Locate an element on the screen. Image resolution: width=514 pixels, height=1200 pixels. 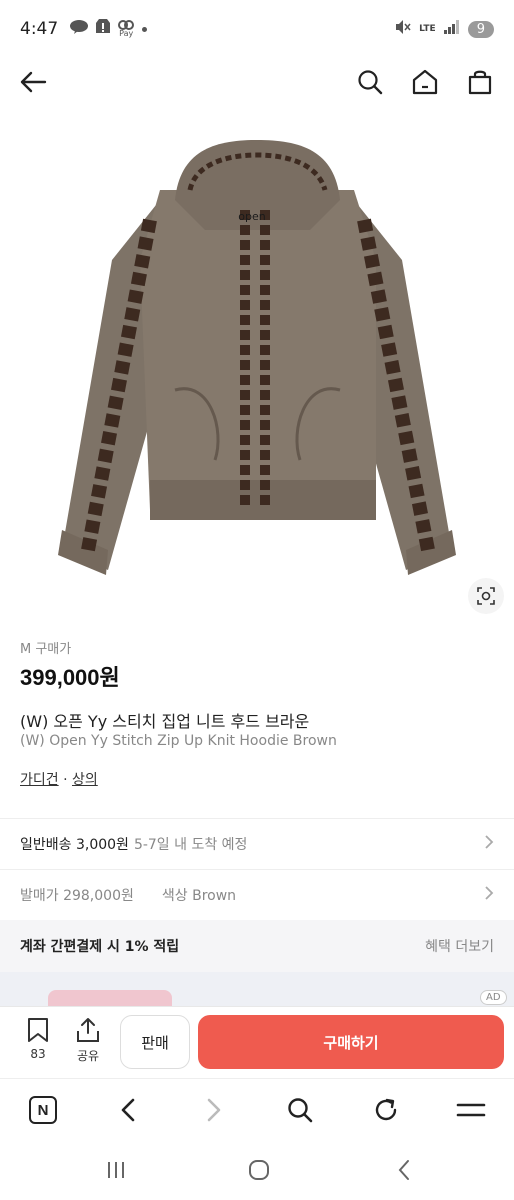
naver-n-label: N is located at coordinates (43, 1110).